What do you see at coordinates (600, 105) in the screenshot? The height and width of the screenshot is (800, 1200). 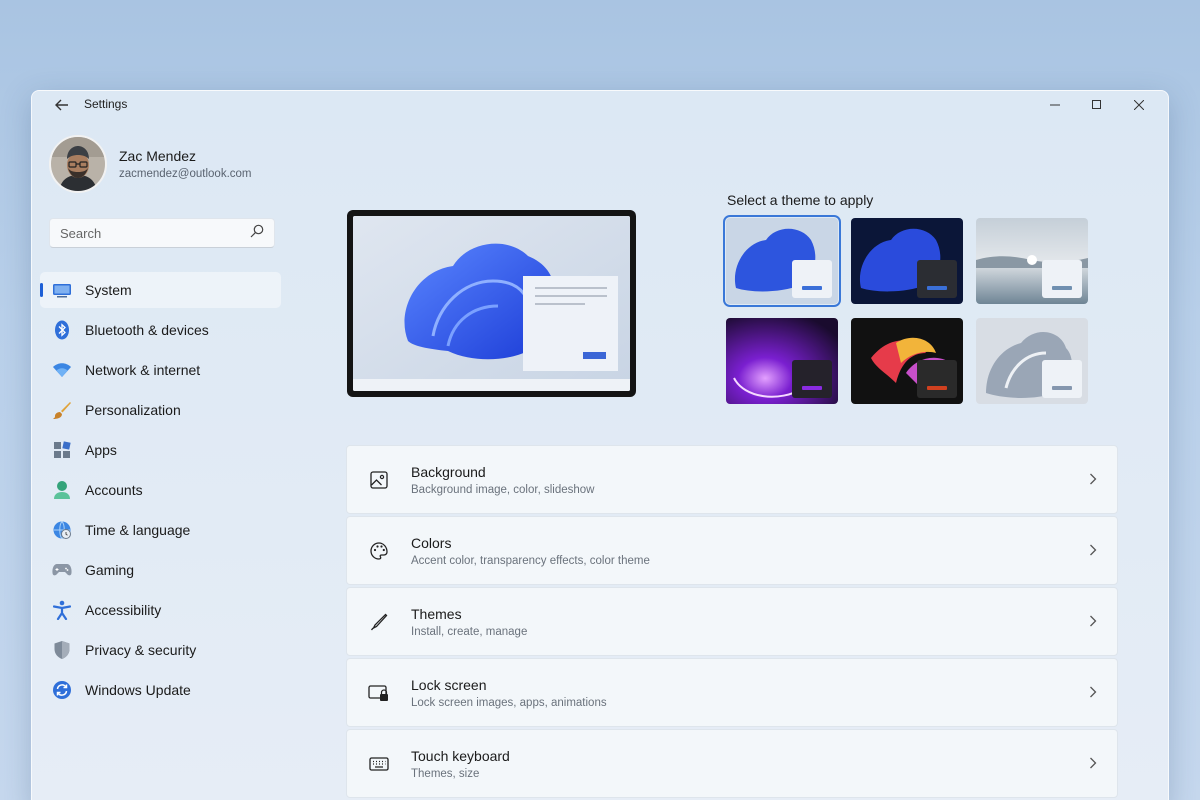 I see `title-bar: Settings` at bounding box center [600, 105].